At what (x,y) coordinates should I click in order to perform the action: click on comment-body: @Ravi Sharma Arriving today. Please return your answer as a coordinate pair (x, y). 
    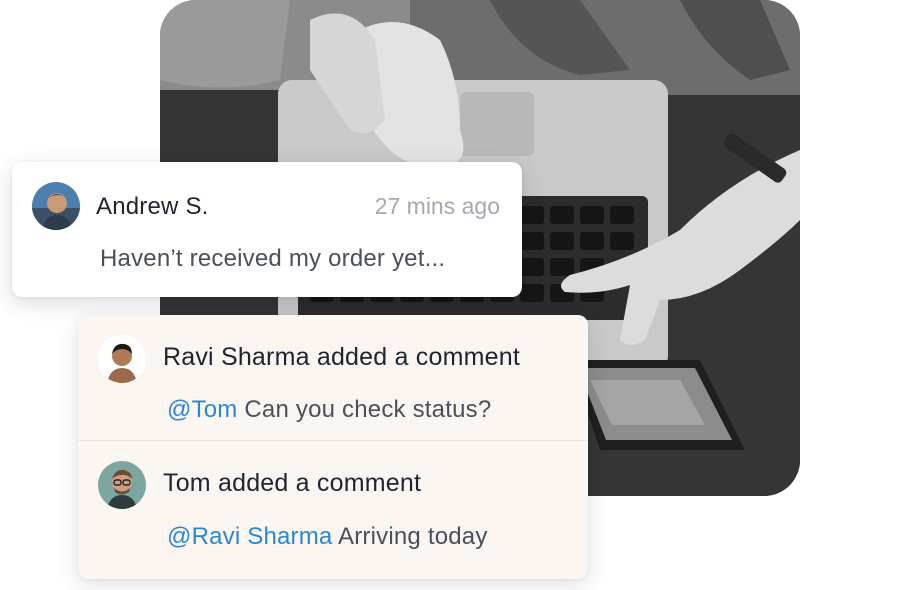
    Looking at the image, I should click on (327, 537).